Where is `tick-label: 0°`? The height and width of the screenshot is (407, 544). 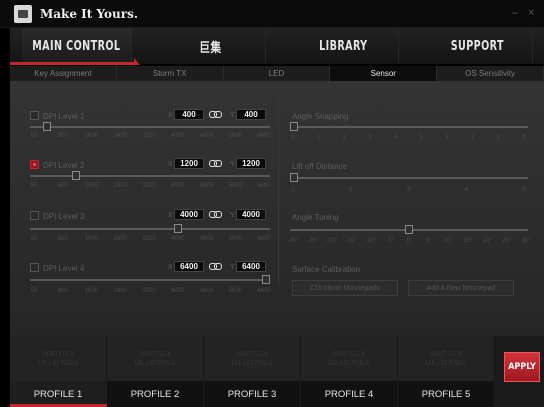 tick-label: 0° is located at coordinates (409, 241).